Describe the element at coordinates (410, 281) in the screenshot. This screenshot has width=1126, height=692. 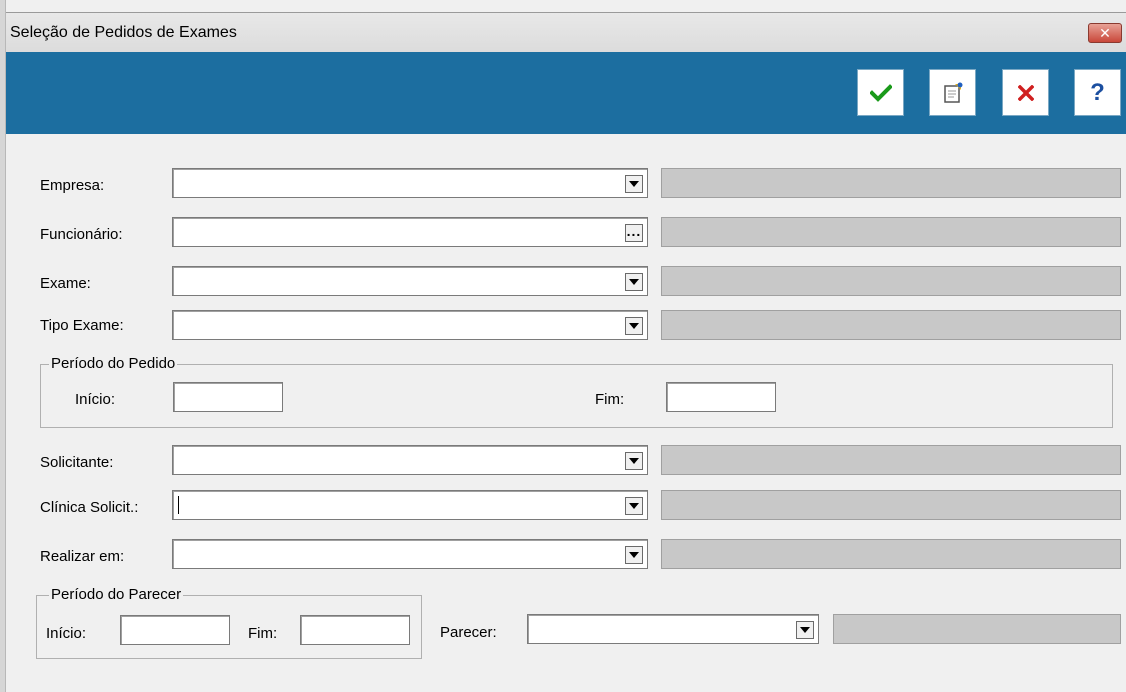
I see `exame-combo` at that location.